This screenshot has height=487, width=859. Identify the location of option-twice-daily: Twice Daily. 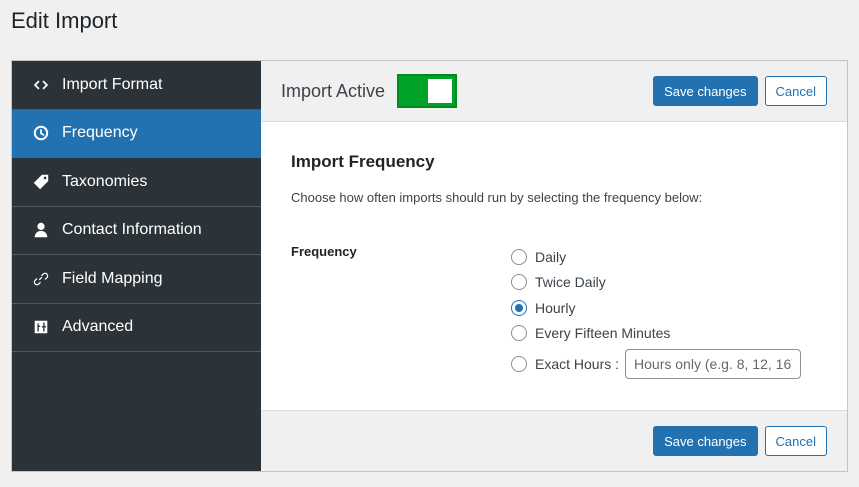
(656, 283).